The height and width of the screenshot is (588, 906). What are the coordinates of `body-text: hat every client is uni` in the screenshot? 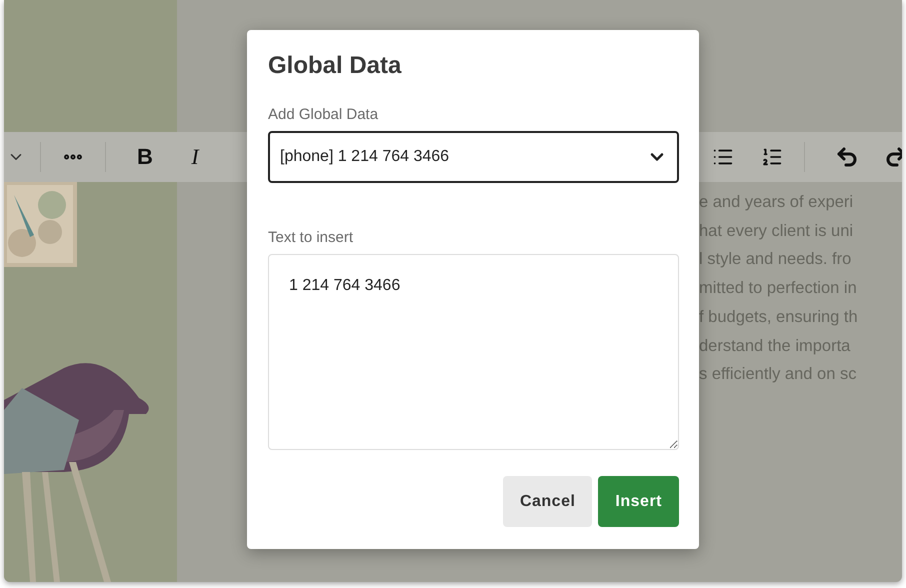 It's located at (776, 231).